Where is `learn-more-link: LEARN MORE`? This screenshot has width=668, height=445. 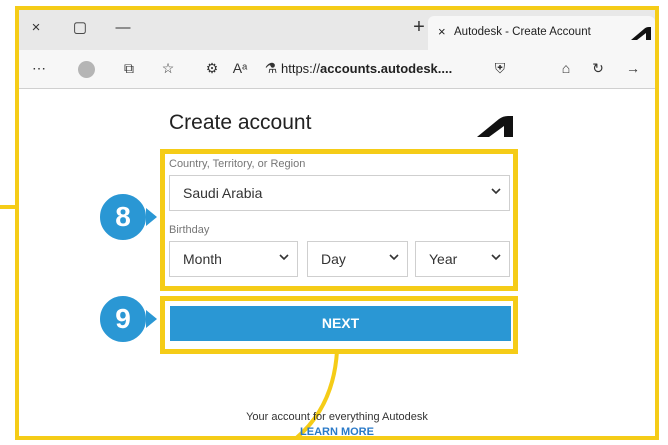
learn-more-link: LEARN MORE is located at coordinates (337, 431).